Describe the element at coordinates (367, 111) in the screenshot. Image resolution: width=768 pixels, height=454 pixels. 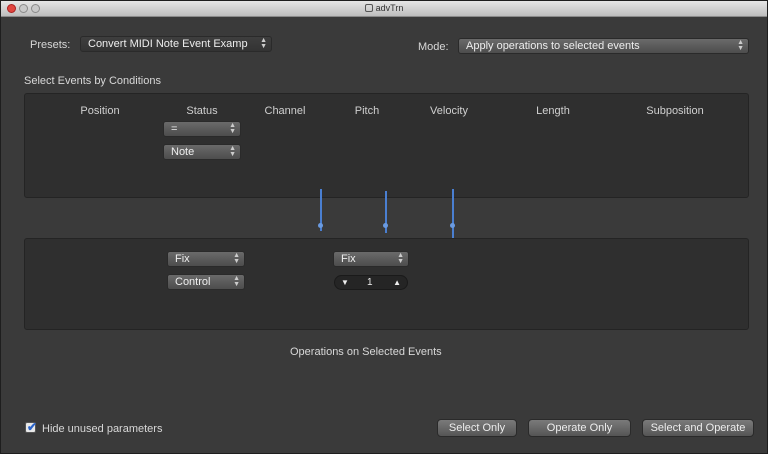
I see `column-pitch: Pitch` at that location.